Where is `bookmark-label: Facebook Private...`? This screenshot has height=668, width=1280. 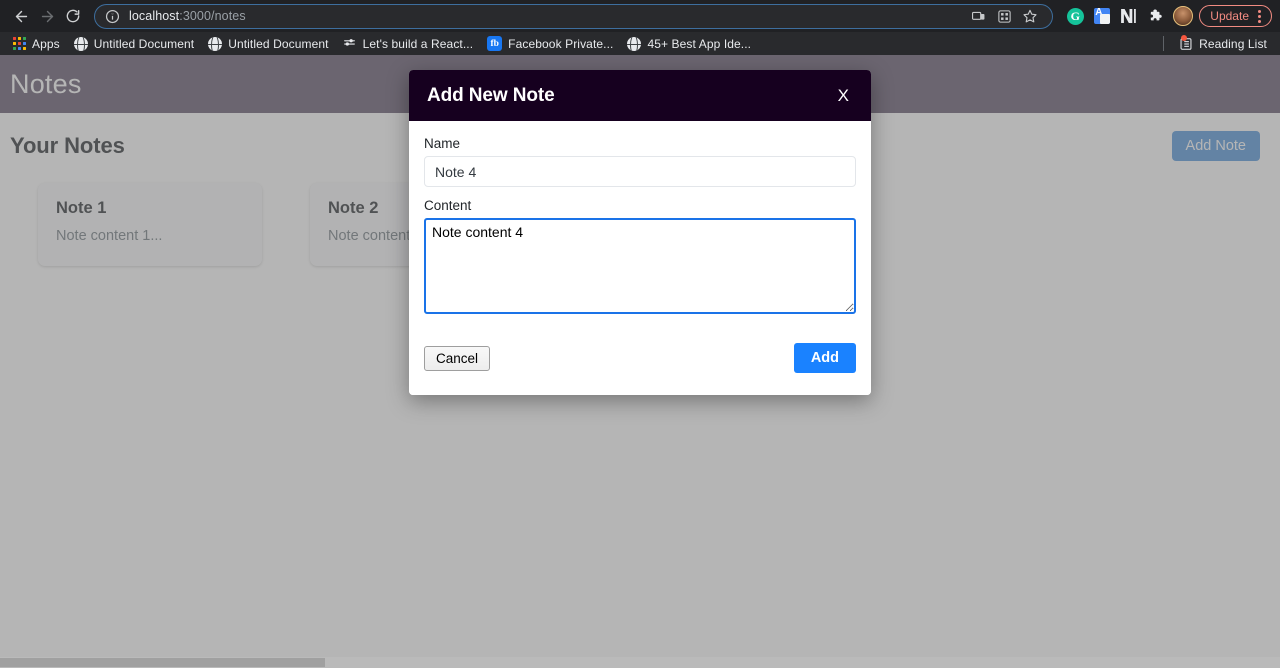 bookmark-label: Facebook Private... is located at coordinates (561, 43).